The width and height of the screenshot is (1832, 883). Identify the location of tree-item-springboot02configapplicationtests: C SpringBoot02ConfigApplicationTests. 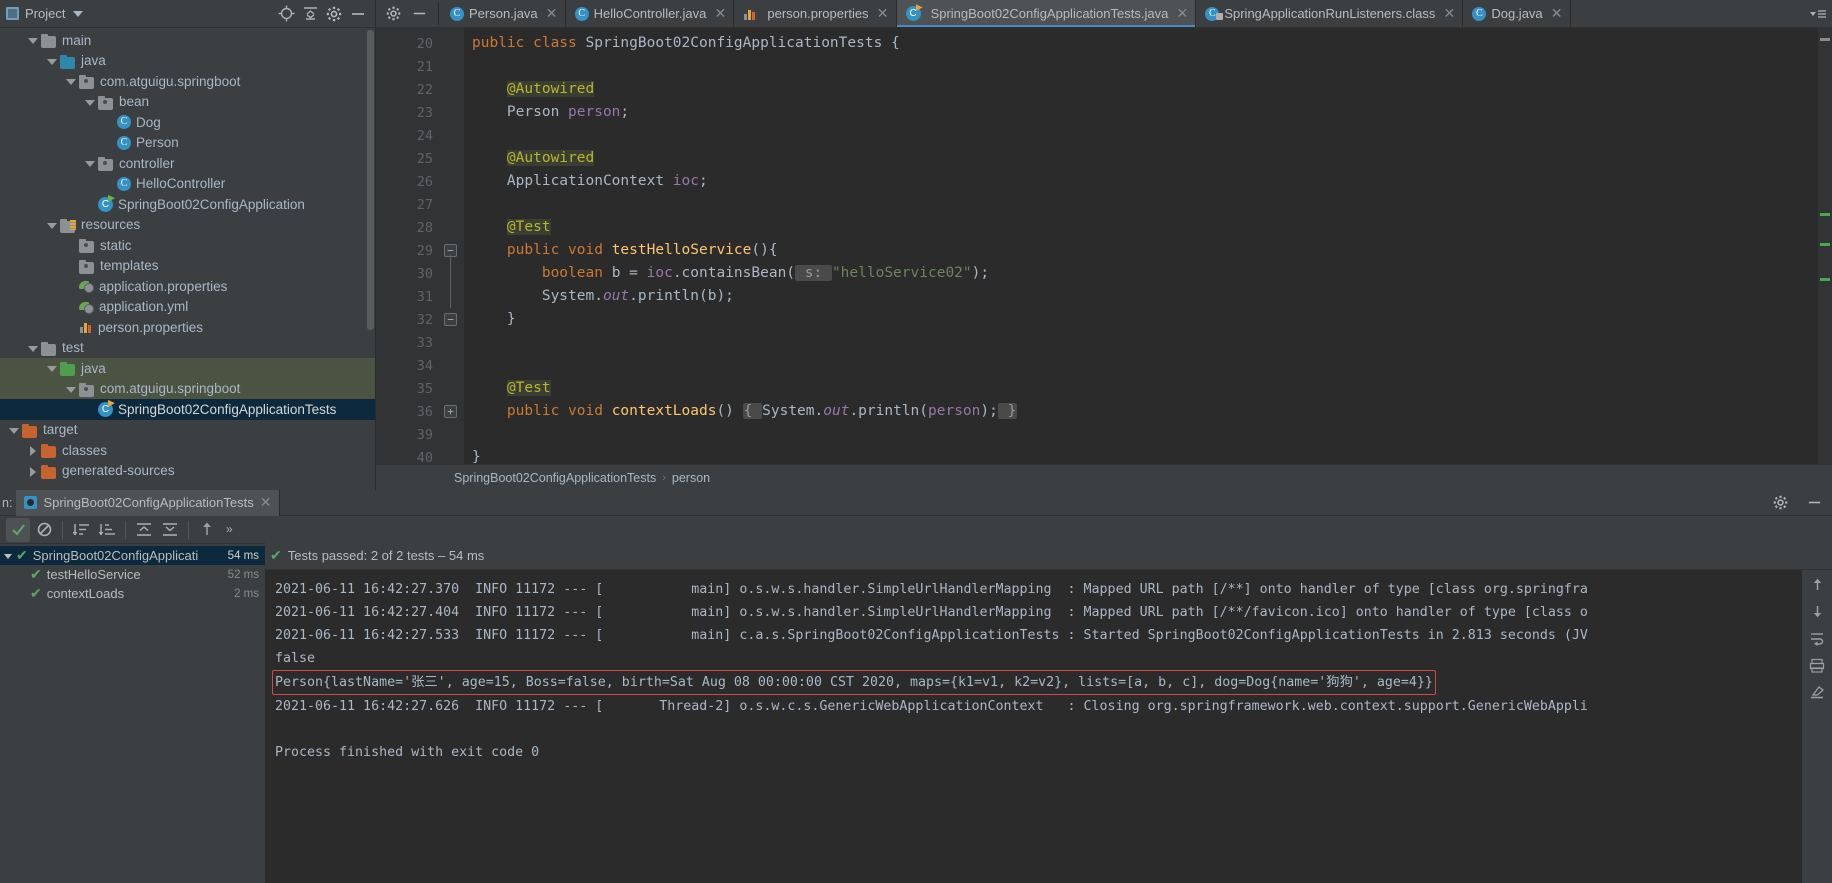
(187, 409).